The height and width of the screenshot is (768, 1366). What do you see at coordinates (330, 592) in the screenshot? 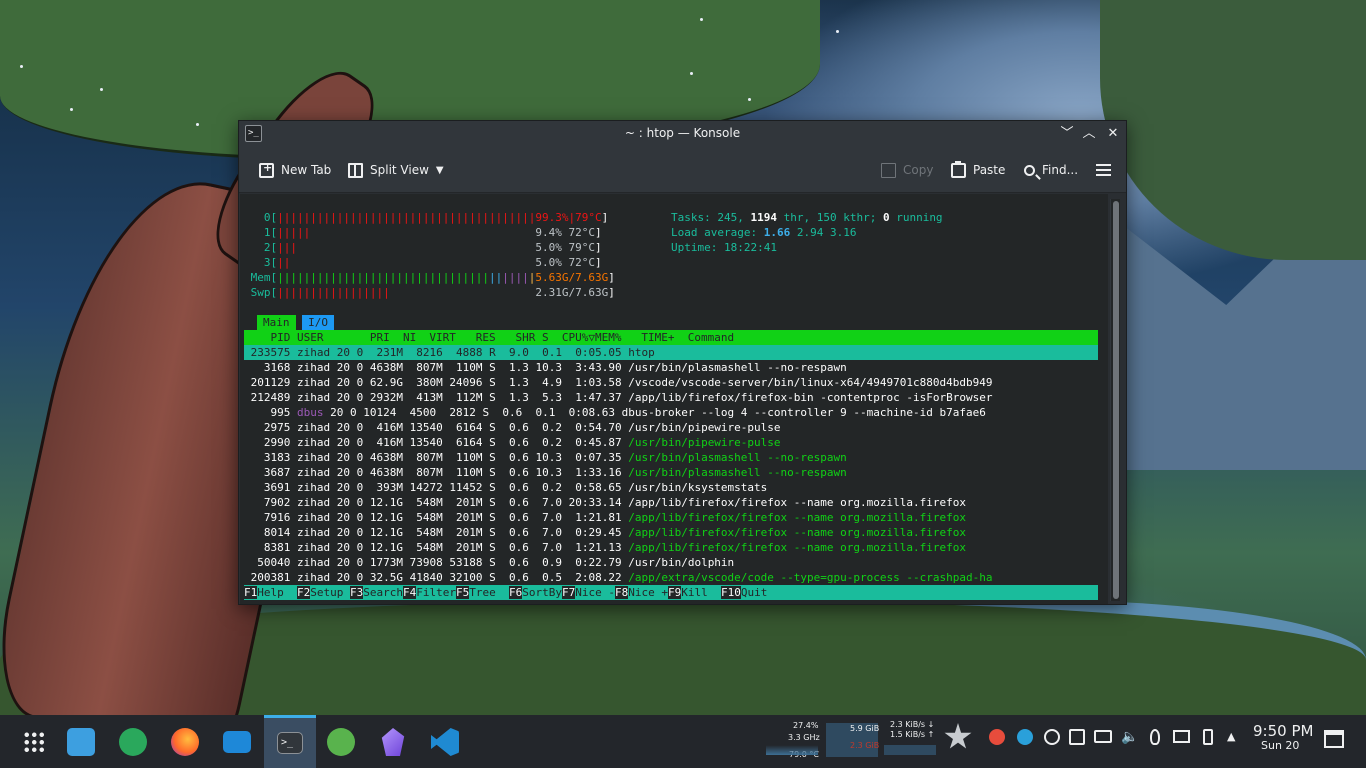
I see `fkey-label: Setup` at bounding box center [330, 592].